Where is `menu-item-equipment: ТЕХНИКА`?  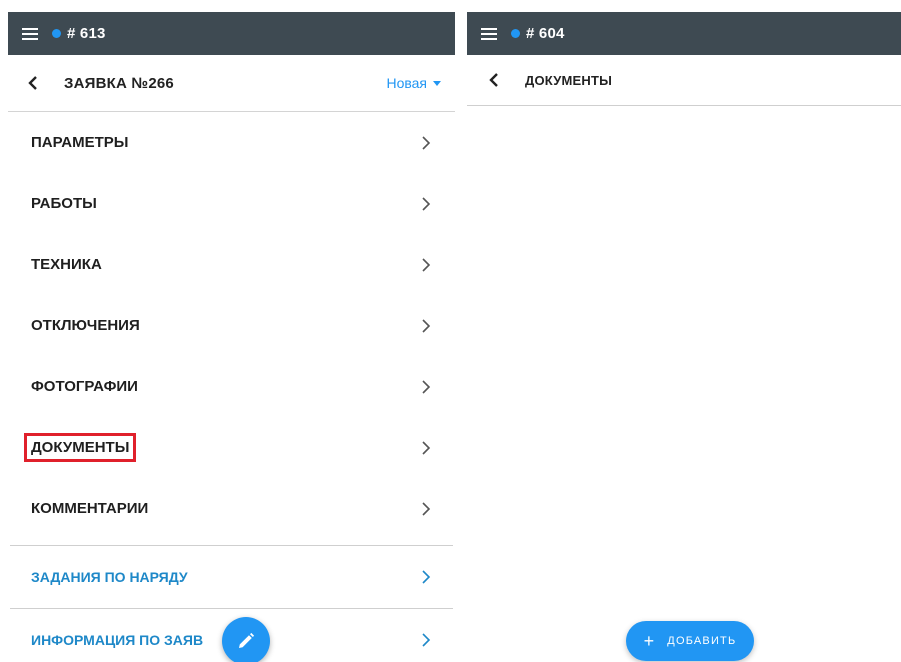 menu-item-equipment: ТЕХНИКА is located at coordinates (231, 264).